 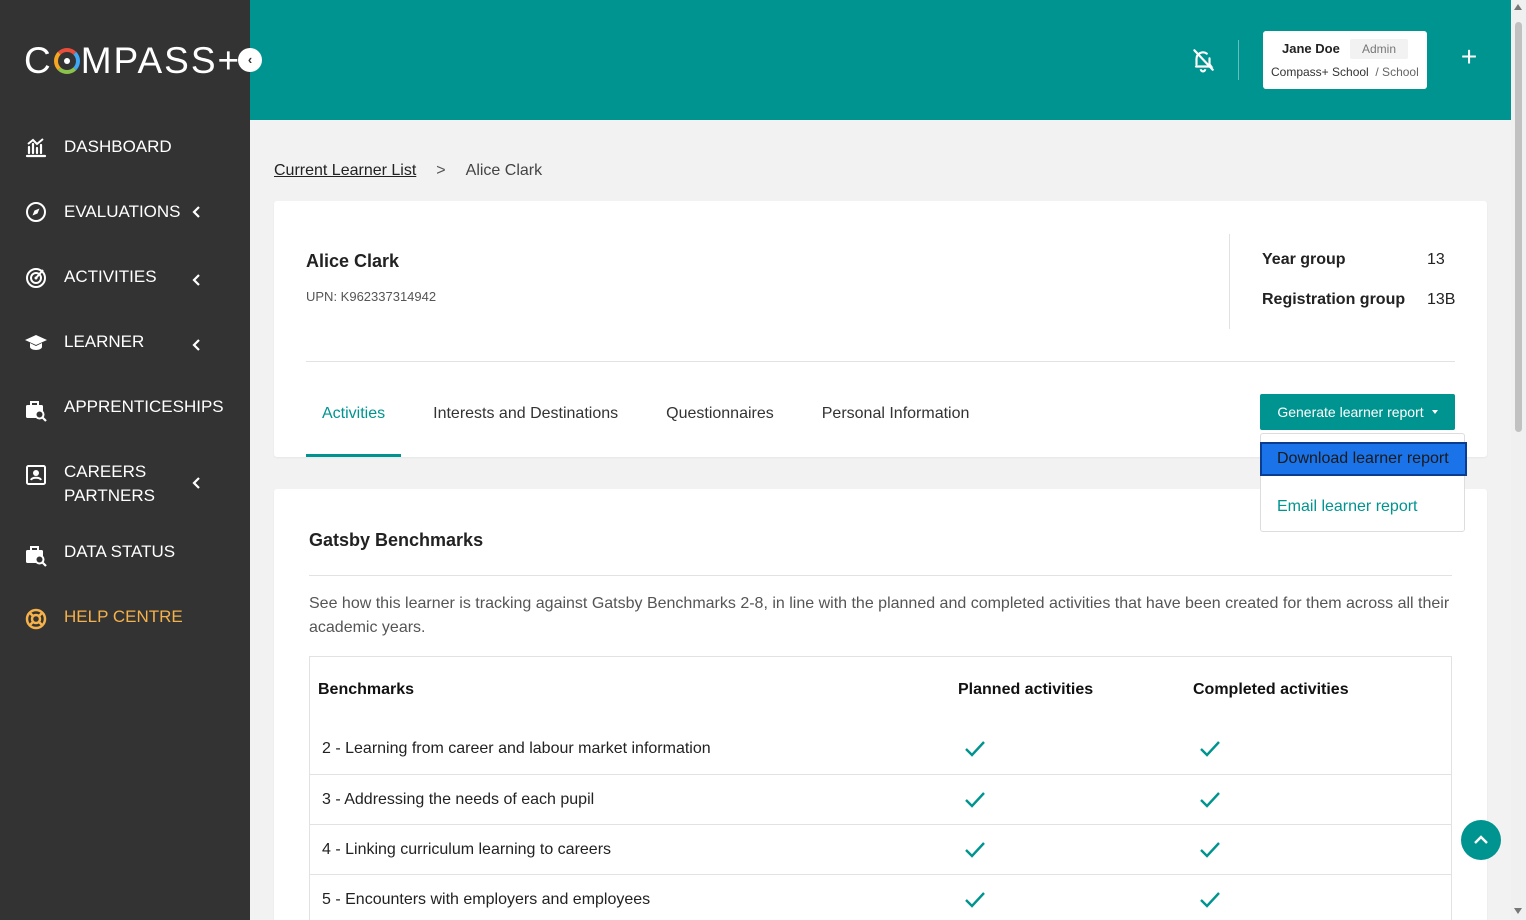 I want to click on section-divider, so click(x=880, y=575).